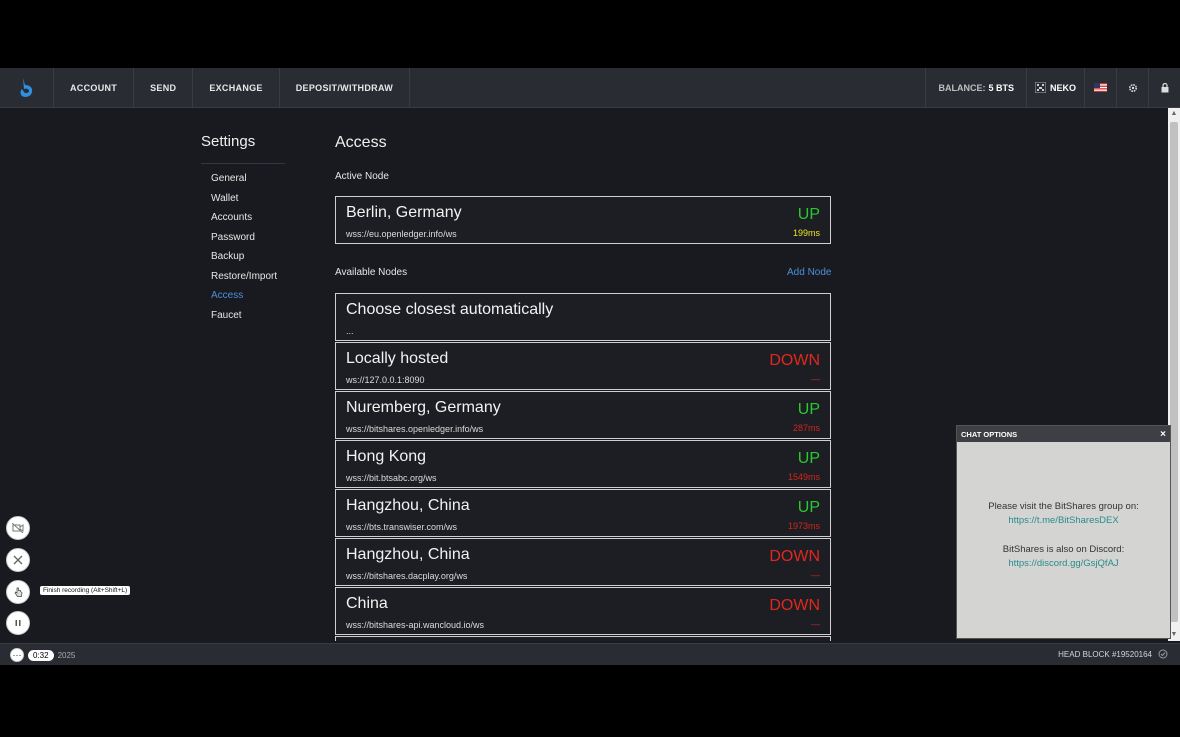 Image resolution: width=1180 pixels, height=737 pixels. What do you see at coordinates (1174, 635) in the screenshot?
I see `scroll-down-arrow-icon: ▼` at bounding box center [1174, 635].